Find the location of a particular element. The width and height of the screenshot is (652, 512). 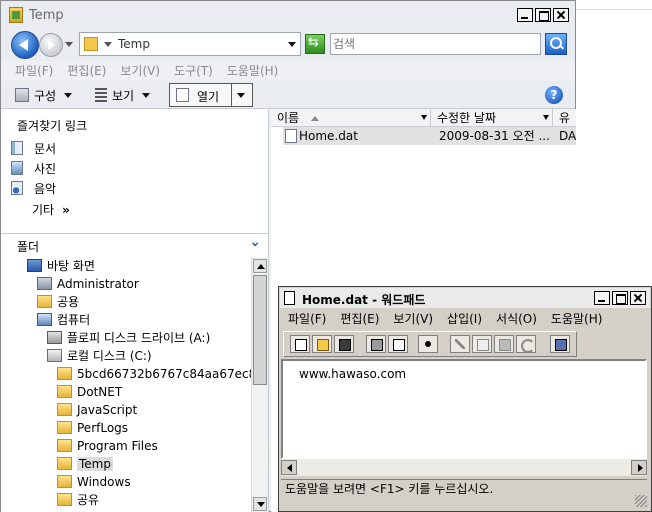

tree-item-local-disk: 로컬 디스크 (C:) is located at coordinates (99, 355).